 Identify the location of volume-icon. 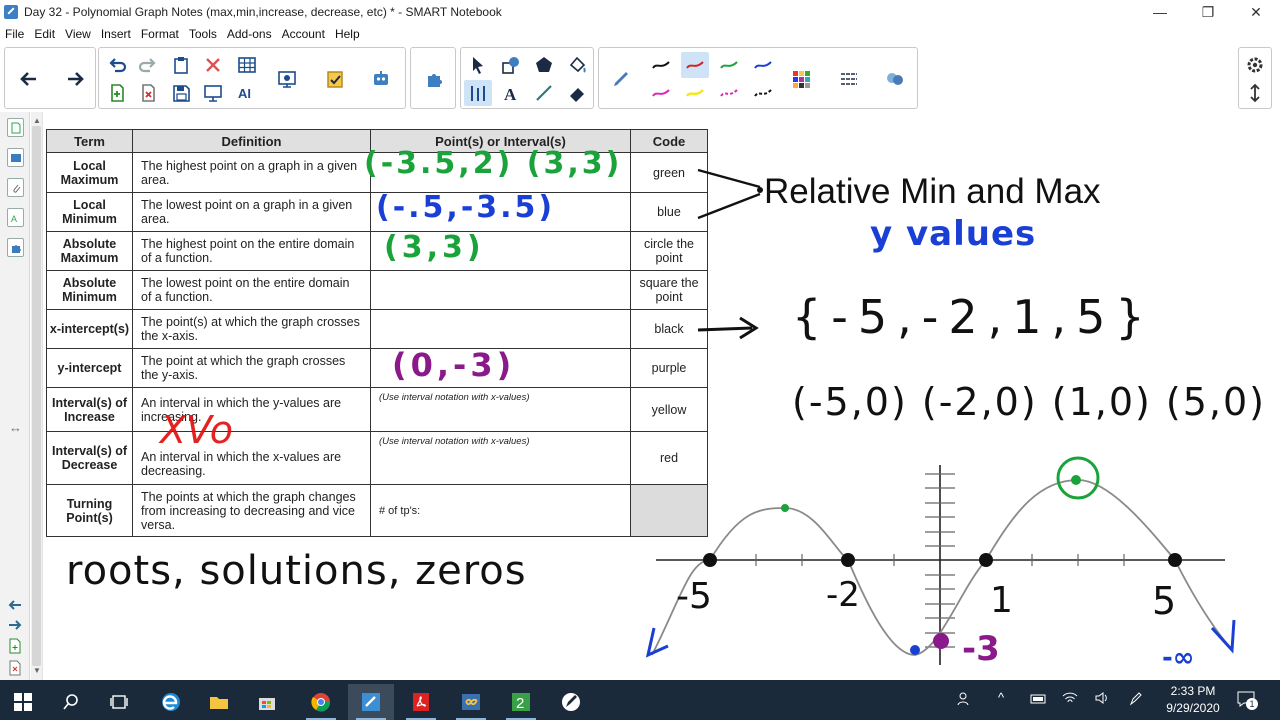
(1102, 700).